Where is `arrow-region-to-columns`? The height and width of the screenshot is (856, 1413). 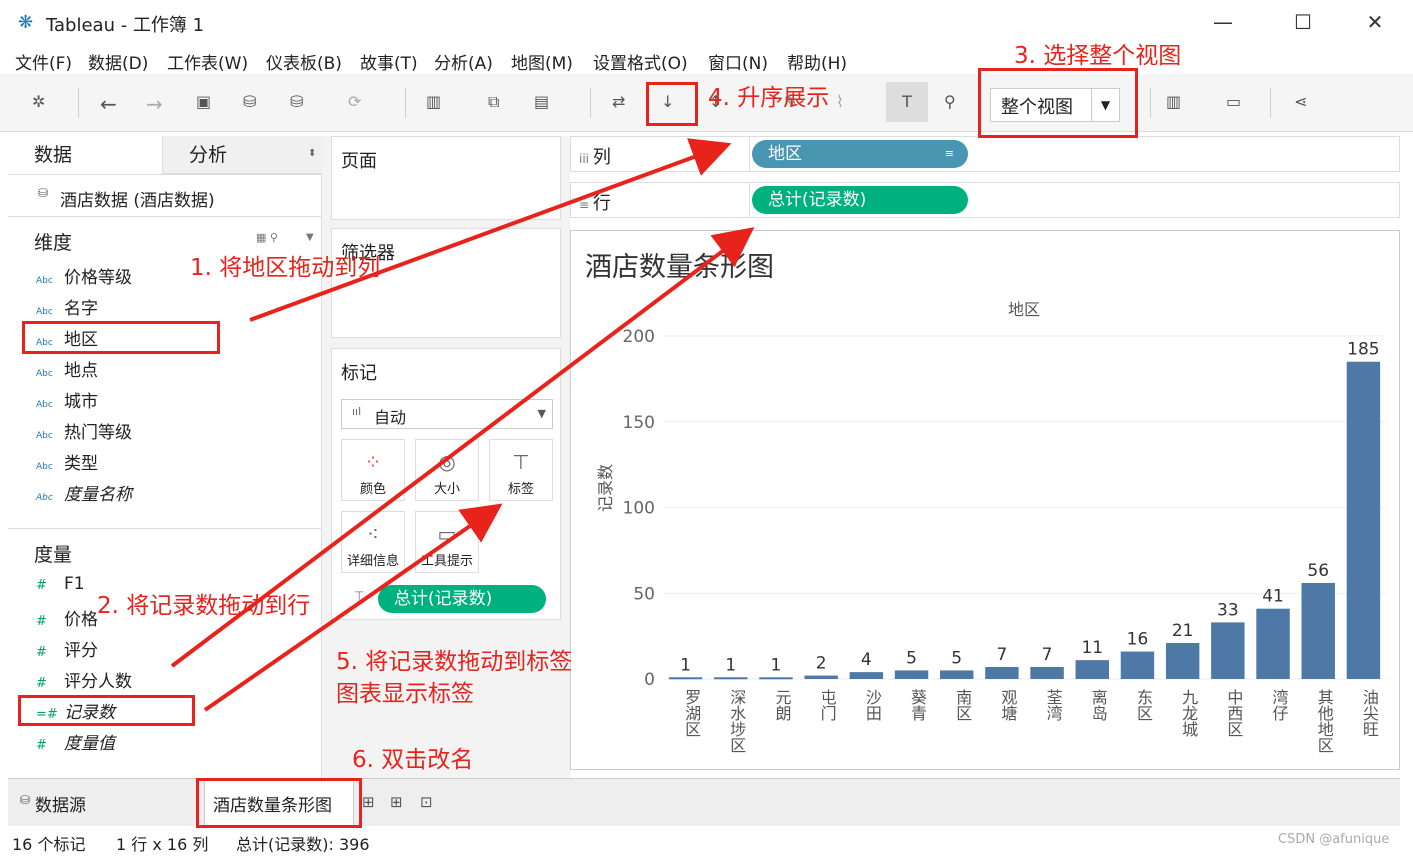 arrow-region-to-columns is located at coordinates (490, 230).